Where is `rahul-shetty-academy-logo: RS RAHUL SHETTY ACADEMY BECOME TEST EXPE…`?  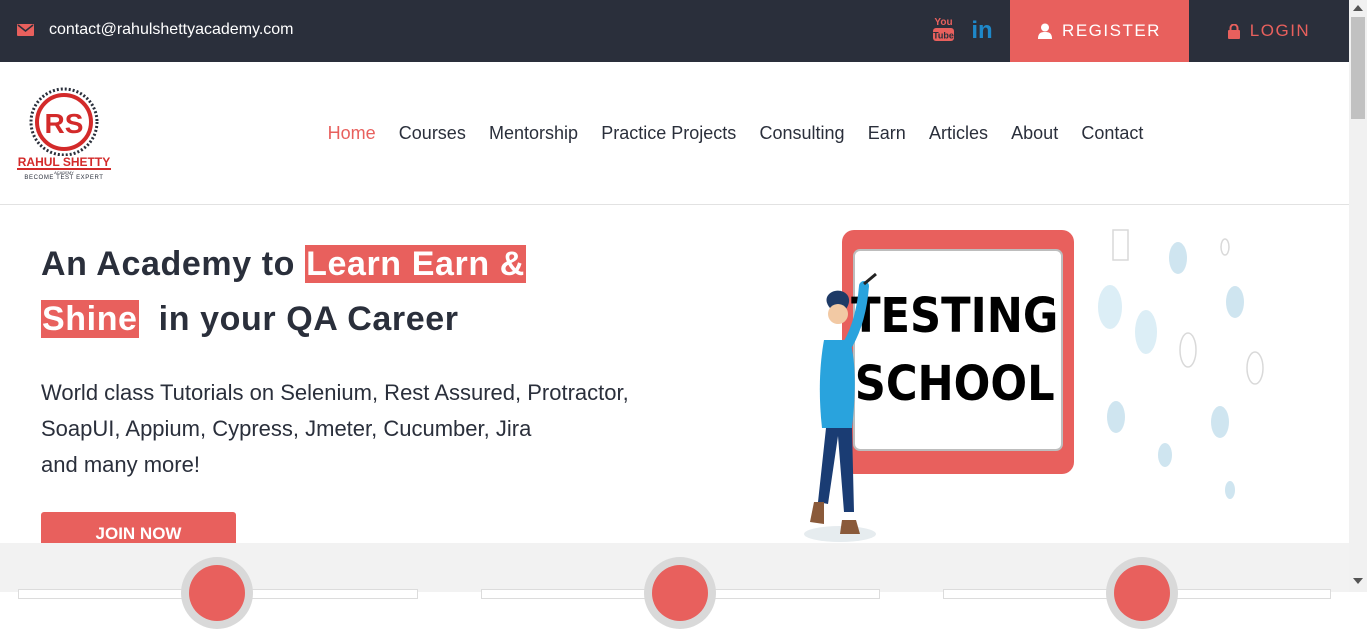 rahul-shetty-academy-logo: RS RAHUL SHETTY ACADEMY BECOME TEST EXPE… is located at coordinates (64, 134).